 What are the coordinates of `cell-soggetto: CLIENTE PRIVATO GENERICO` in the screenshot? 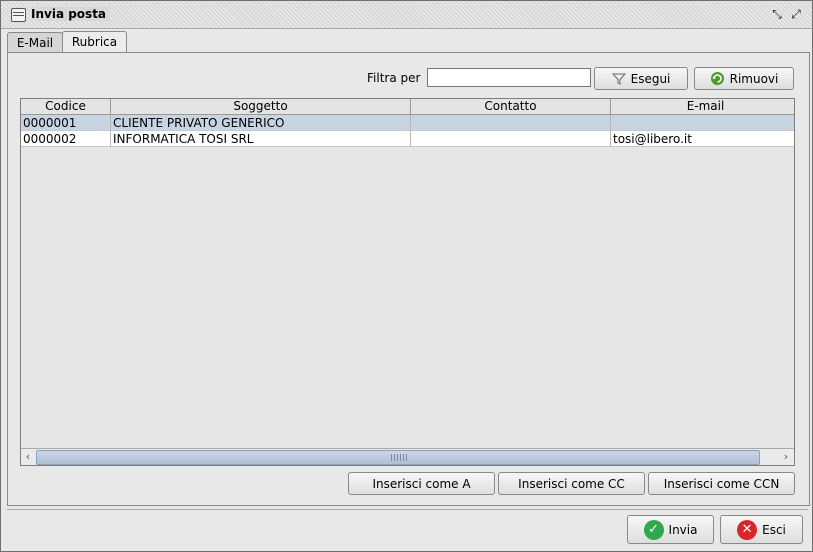 It's located at (261, 123).